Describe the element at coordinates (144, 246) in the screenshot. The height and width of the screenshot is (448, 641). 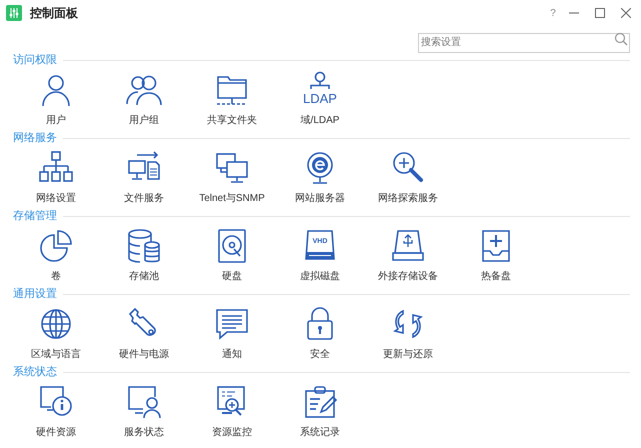
I see `database-icon` at that location.